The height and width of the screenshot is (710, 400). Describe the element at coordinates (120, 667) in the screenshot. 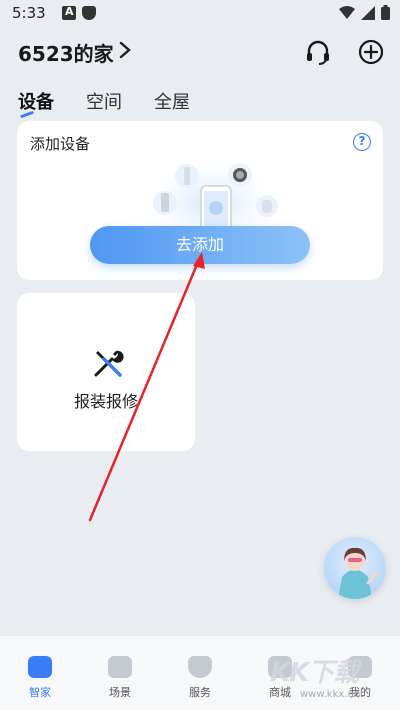

I see `scene-icon` at that location.